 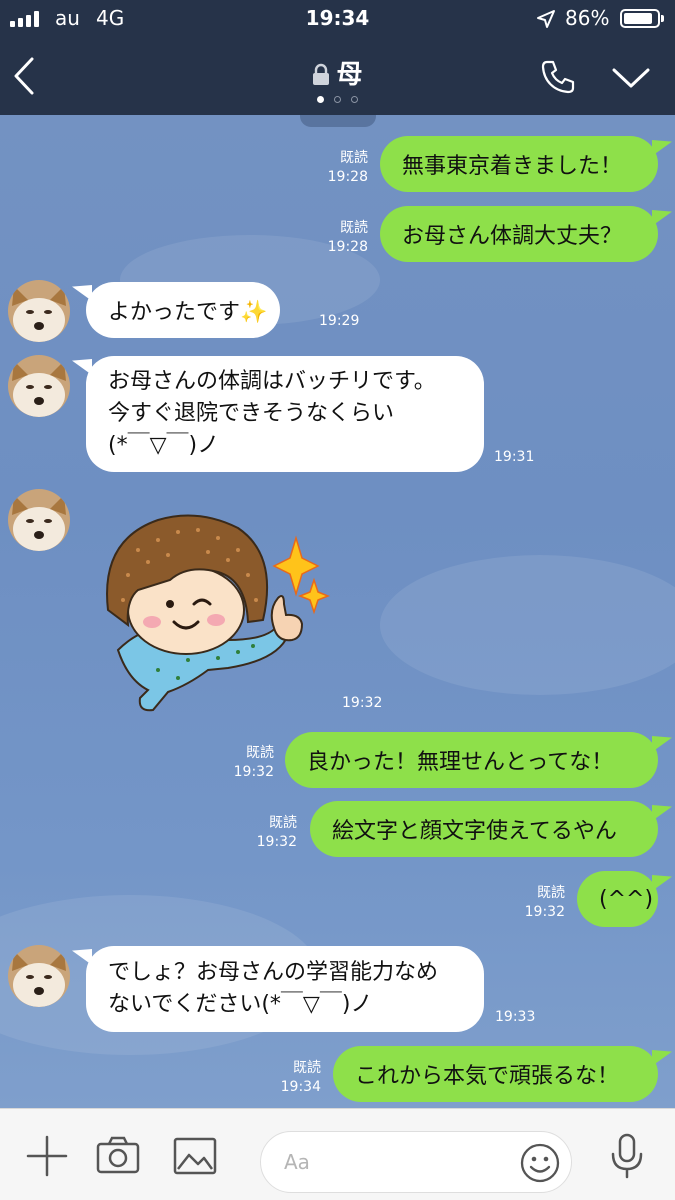 I want to click on status-bar: au 4G 19:34 86%, so click(x=337, y=19).